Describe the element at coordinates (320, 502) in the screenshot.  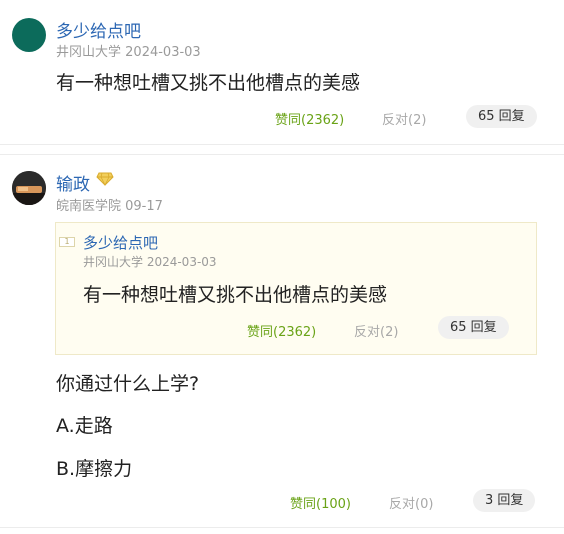
I see `agree-button: 赞同(100)` at that location.